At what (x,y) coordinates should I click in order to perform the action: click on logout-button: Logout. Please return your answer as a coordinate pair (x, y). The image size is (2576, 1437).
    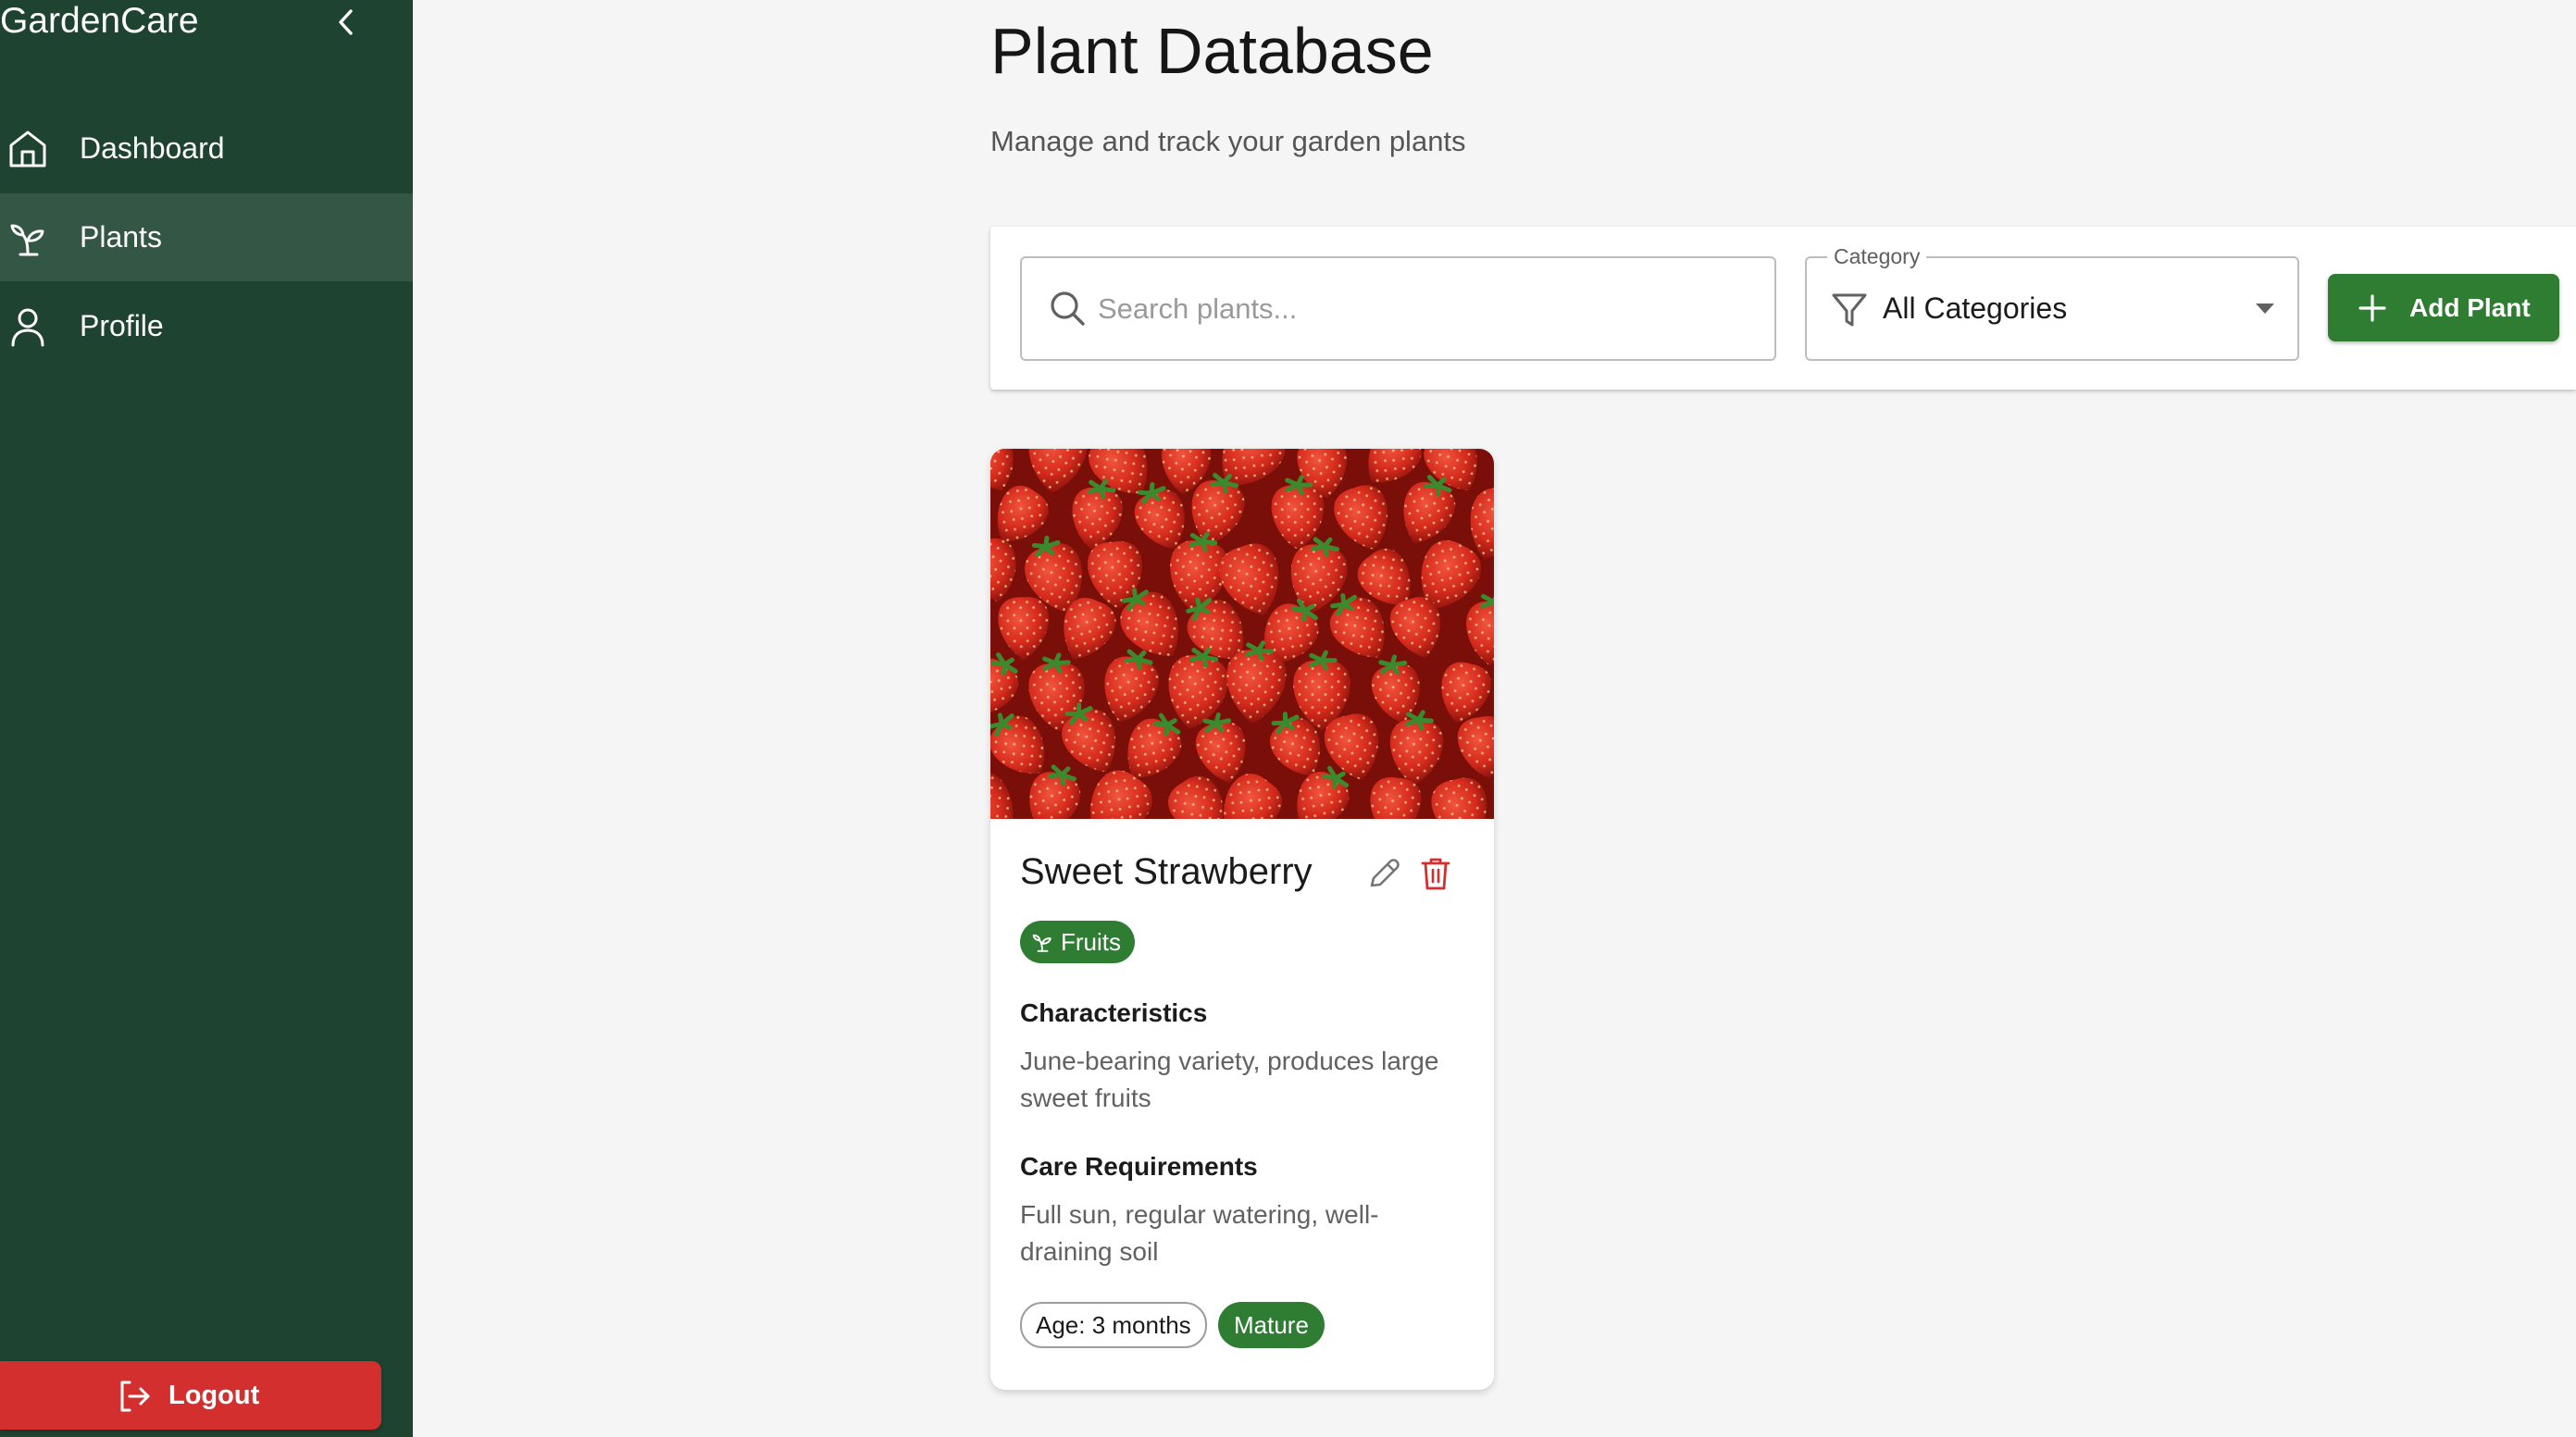
    Looking at the image, I should click on (190, 1395).